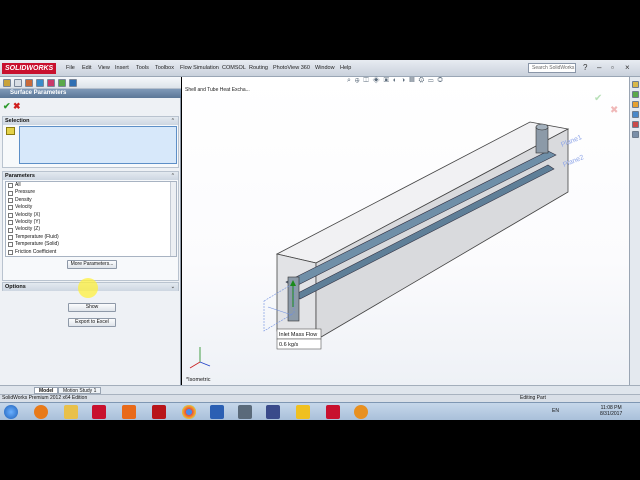 The height and width of the screenshot is (480, 640). I want to click on menu-help: Help, so click(345, 68).